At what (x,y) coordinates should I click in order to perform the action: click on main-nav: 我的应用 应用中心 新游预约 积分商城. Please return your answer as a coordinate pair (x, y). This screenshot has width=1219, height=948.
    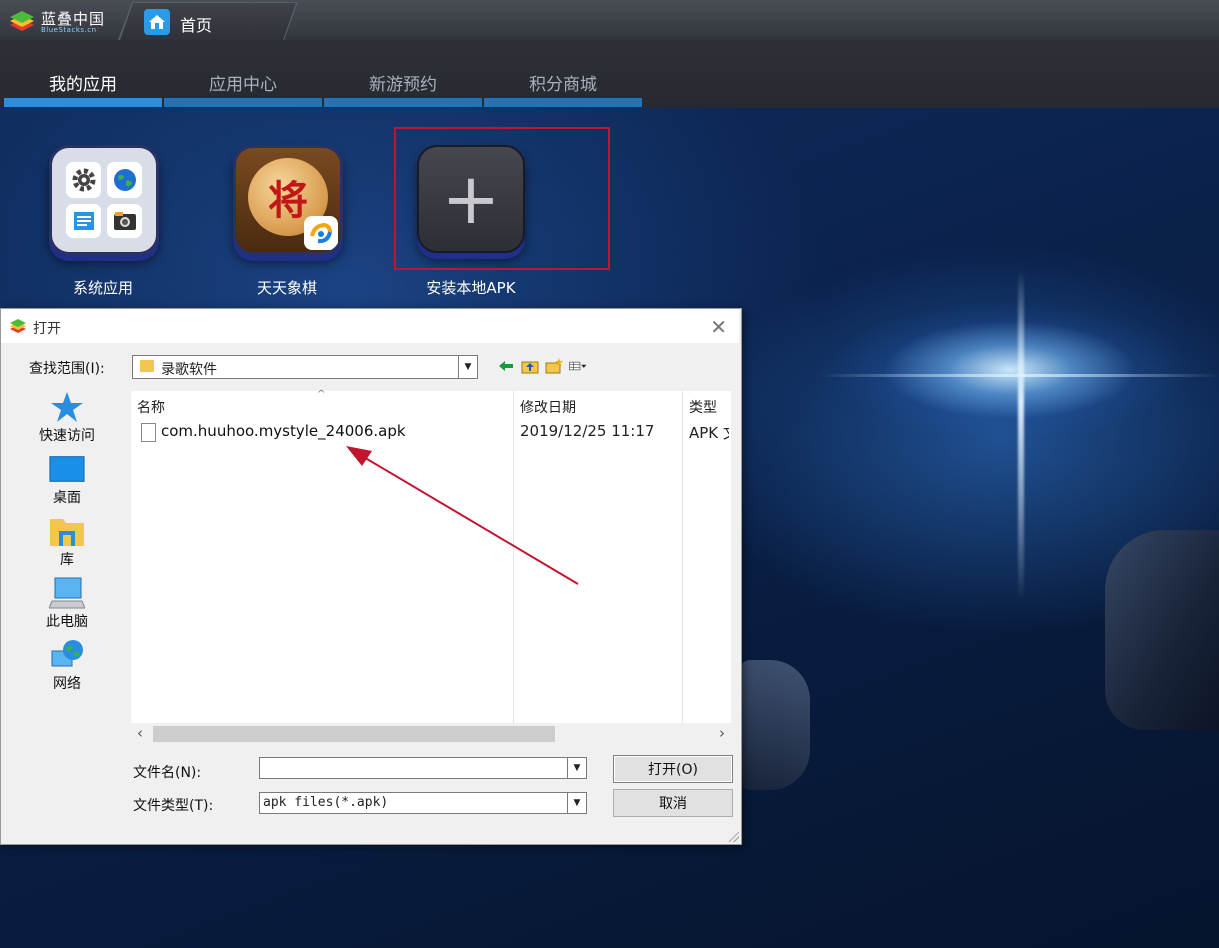
    Looking at the image, I should click on (609, 74).